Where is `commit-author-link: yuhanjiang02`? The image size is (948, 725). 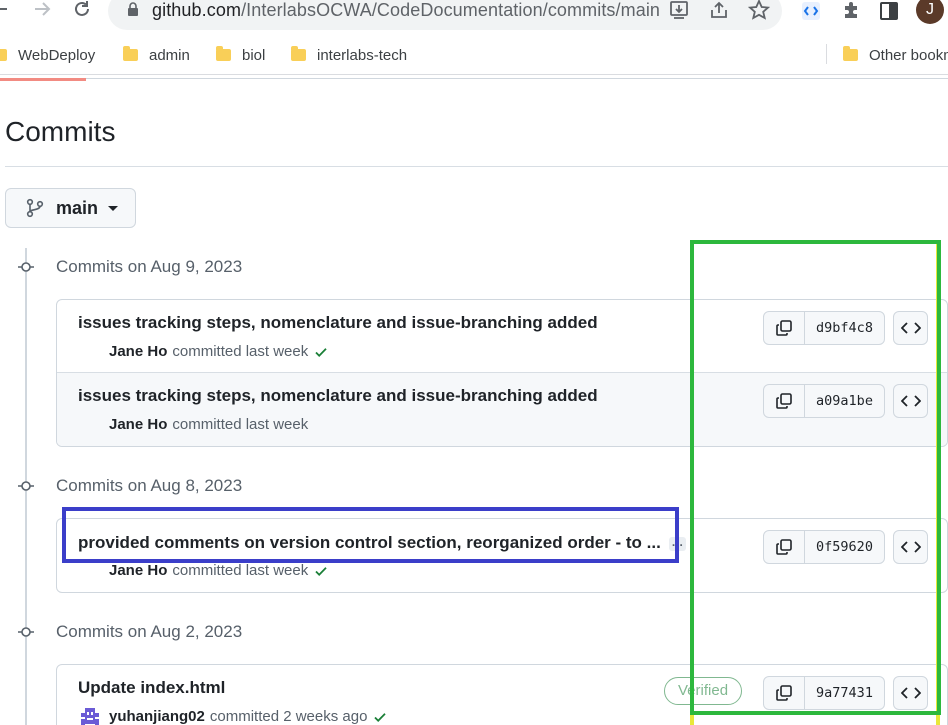 commit-author-link: yuhanjiang02 is located at coordinates (157, 716).